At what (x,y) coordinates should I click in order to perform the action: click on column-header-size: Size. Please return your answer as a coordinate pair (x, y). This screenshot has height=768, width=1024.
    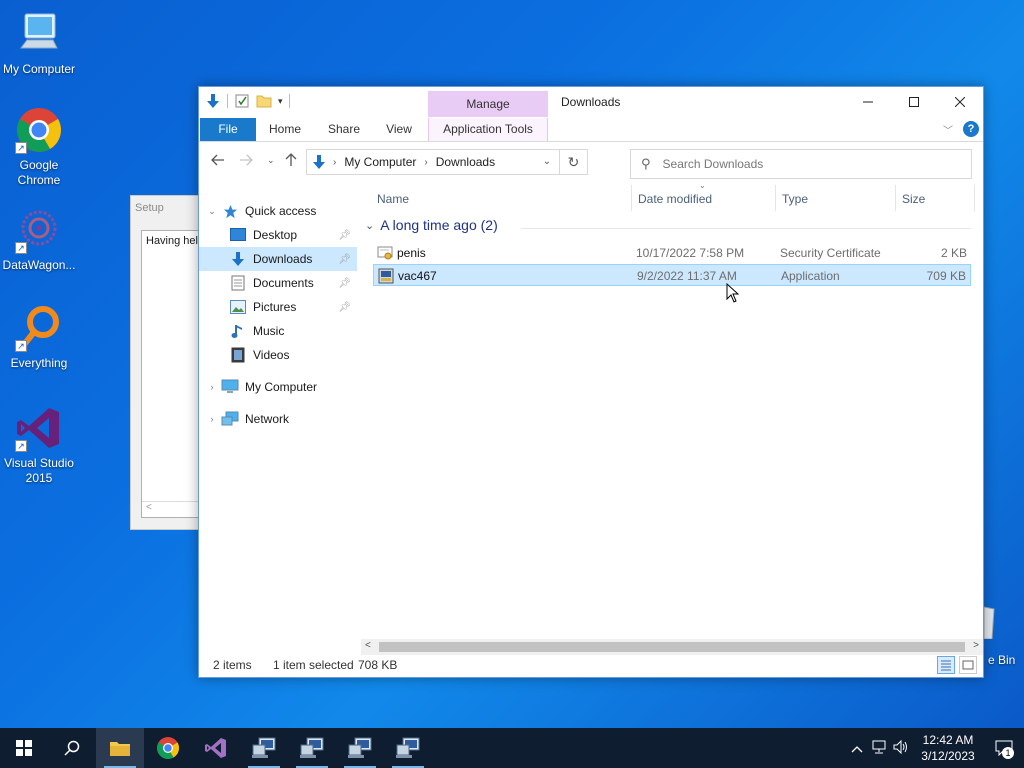
    Looking at the image, I should click on (913, 201).